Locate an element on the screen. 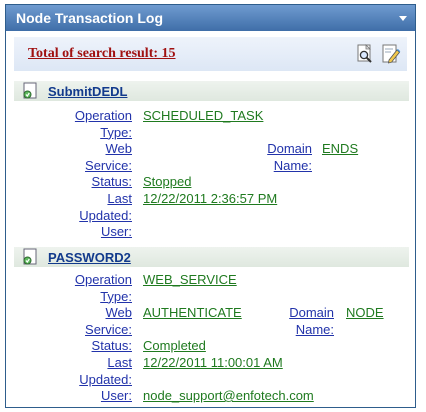 The width and height of the screenshot is (426, 412). operation-type-value: WEB_SERVICE is located at coordinates (190, 280).